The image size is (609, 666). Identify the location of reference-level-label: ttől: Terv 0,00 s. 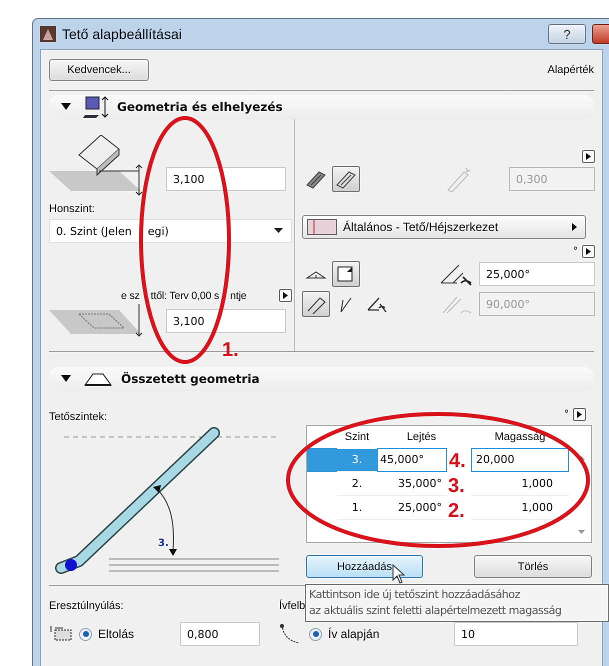
(185, 296).